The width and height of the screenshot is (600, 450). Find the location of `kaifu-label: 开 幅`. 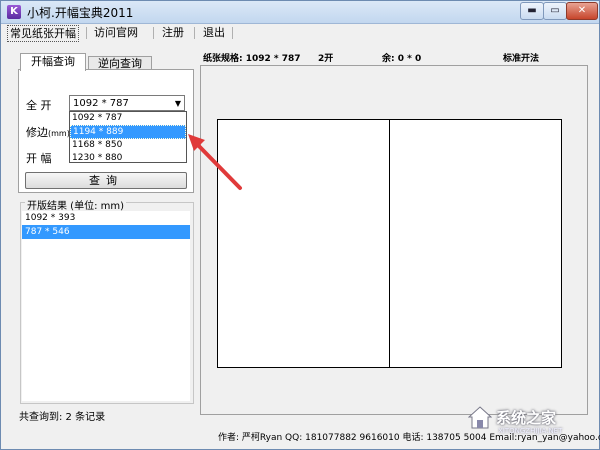

kaifu-label: 开 幅 is located at coordinates (39, 158).